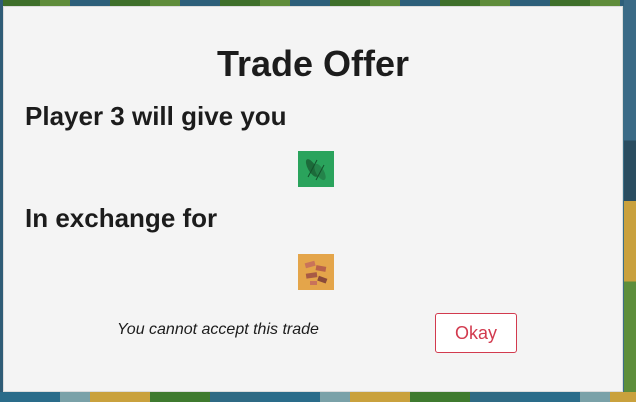 The image size is (636, 402). I want to click on board-strip-bottom, so click(318, 397).